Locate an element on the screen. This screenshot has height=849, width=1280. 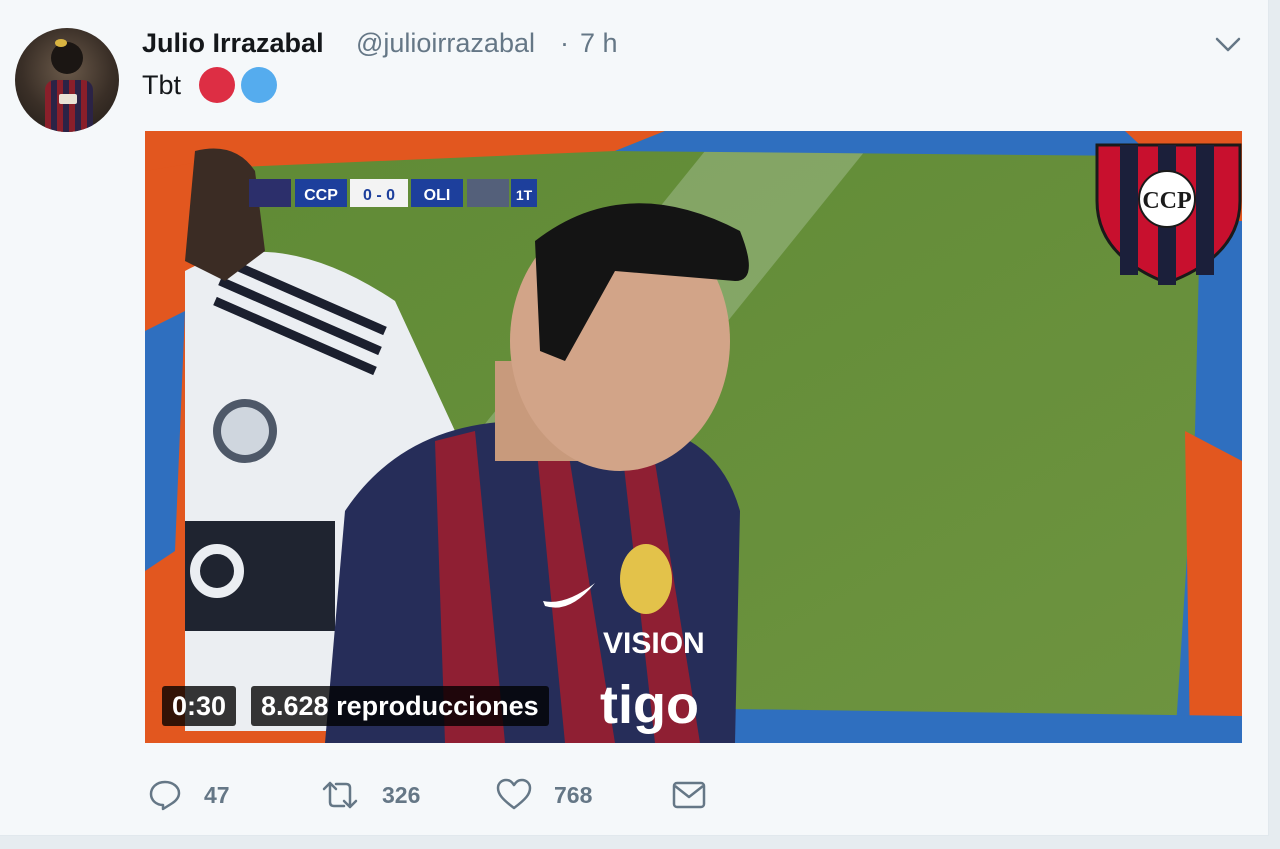
retweet-icon is located at coordinates (340, 795).